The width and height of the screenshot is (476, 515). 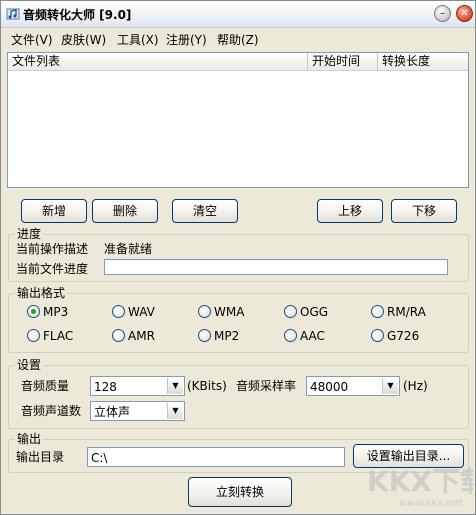 What do you see at coordinates (205, 211) in the screenshot?
I see `clear-button: 清空` at bounding box center [205, 211].